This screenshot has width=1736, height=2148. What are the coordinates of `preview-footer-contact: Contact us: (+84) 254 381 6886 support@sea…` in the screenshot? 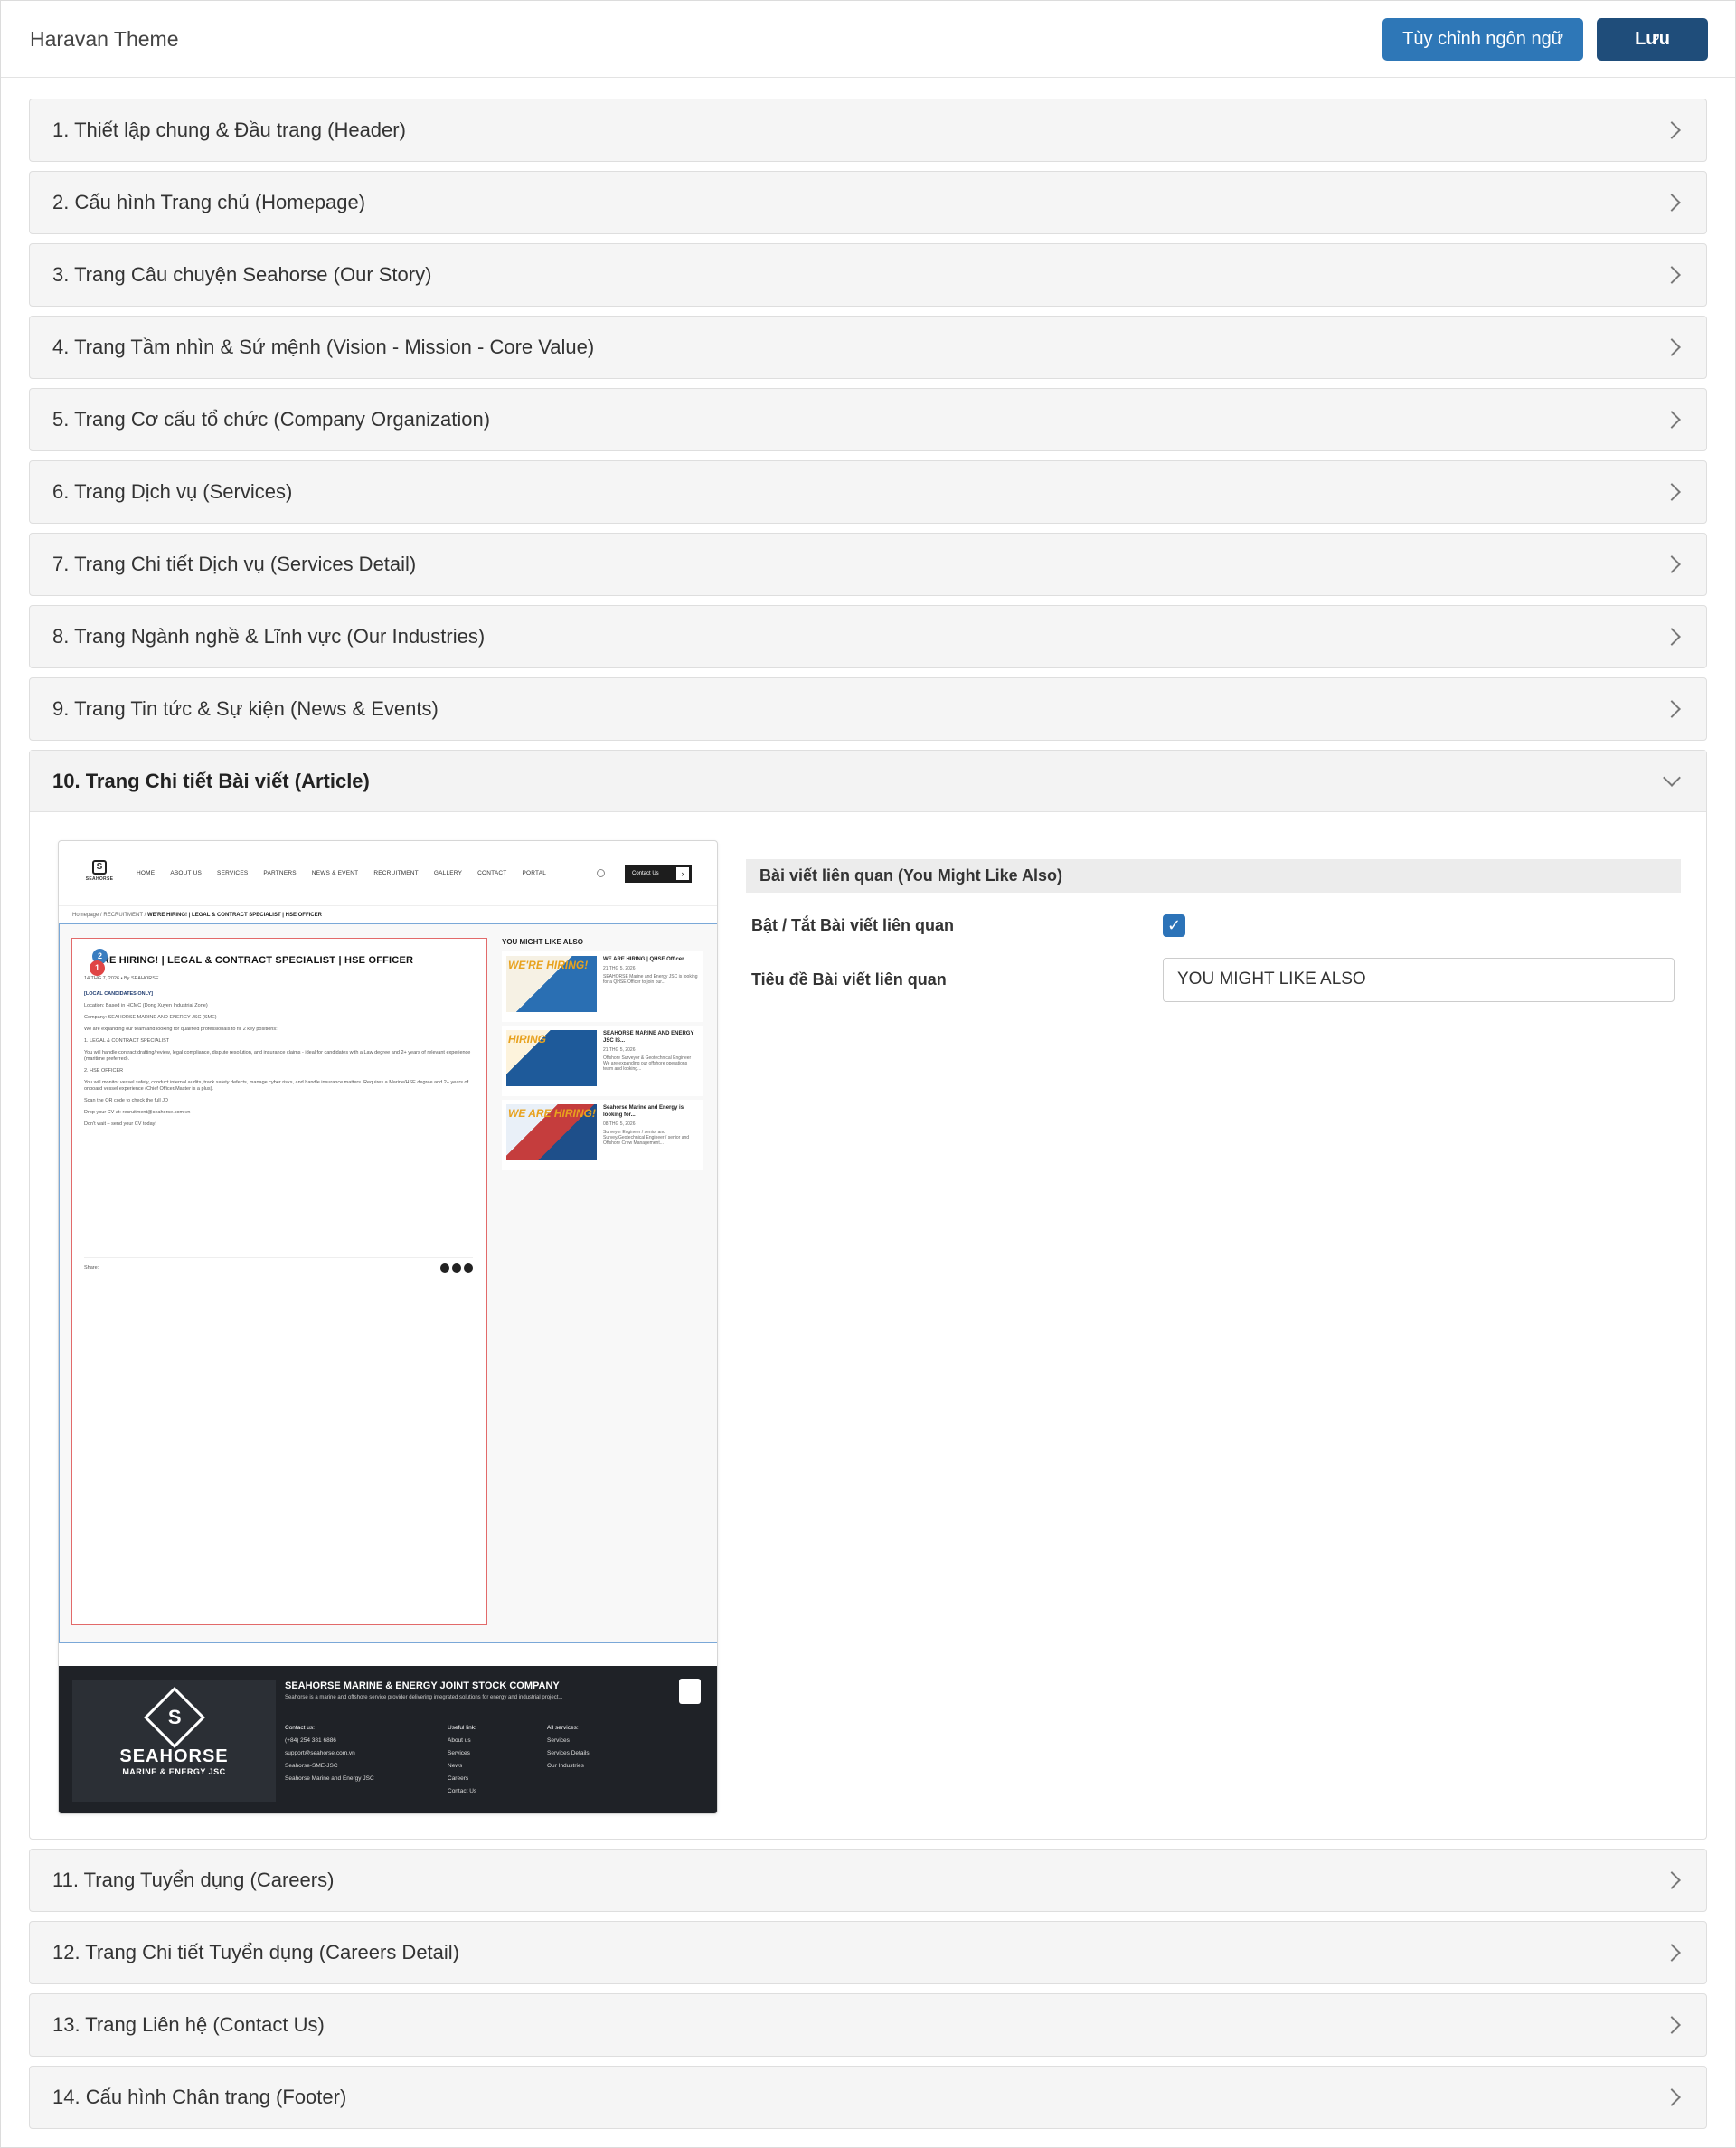 It's located at (330, 1753).